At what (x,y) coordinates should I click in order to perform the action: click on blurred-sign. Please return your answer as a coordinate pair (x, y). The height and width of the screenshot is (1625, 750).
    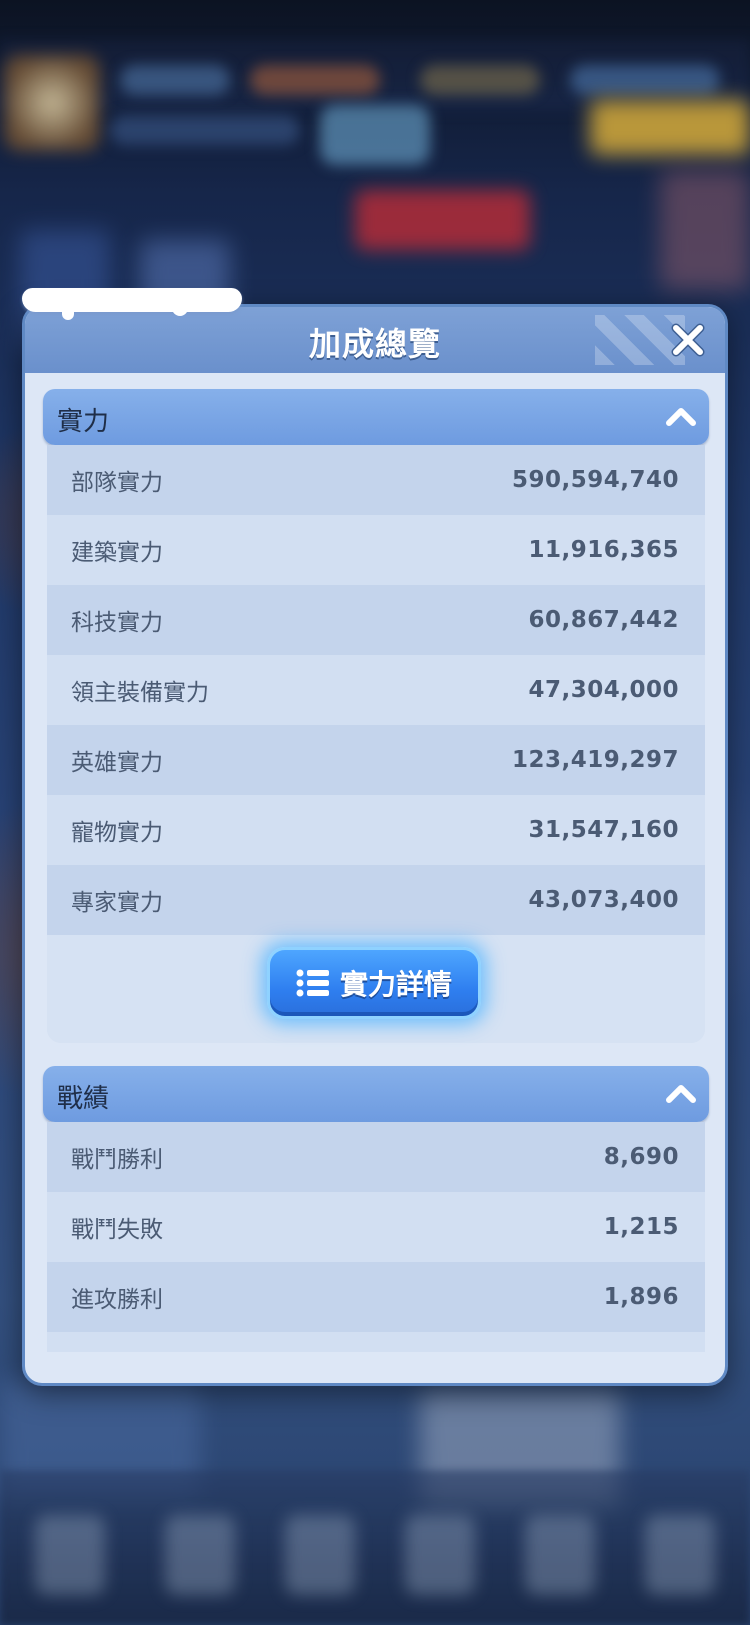
    Looking at the image, I should click on (442, 220).